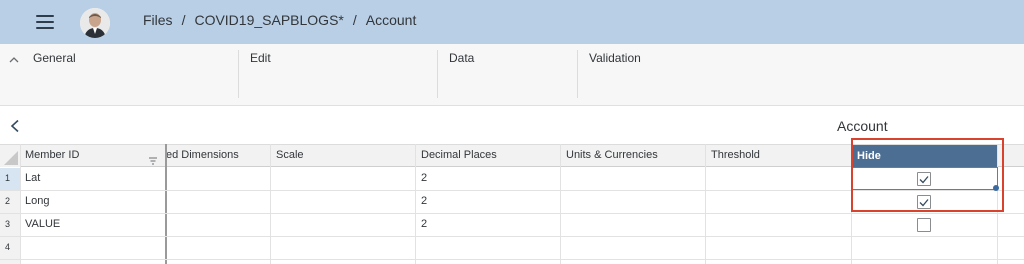 The image size is (1024, 264). What do you see at coordinates (391, 20) in the screenshot?
I see `breadcrumb-current: Account` at bounding box center [391, 20].